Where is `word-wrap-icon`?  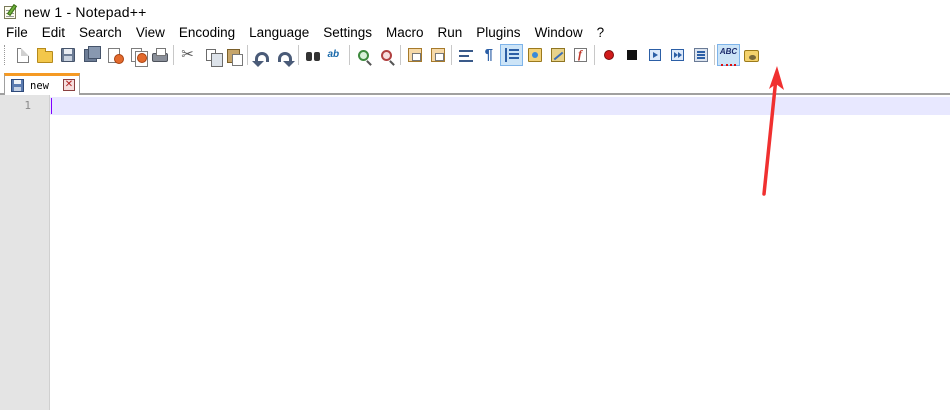 word-wrap-icon is located at coordinates (465, 56).